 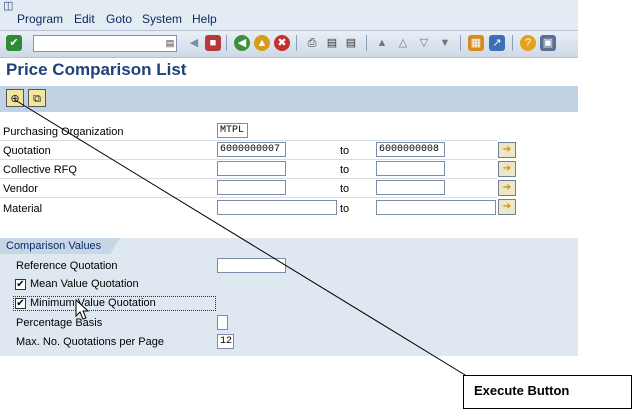 I want to click on mouse-pointer-icon, so click(x=82, y=309).